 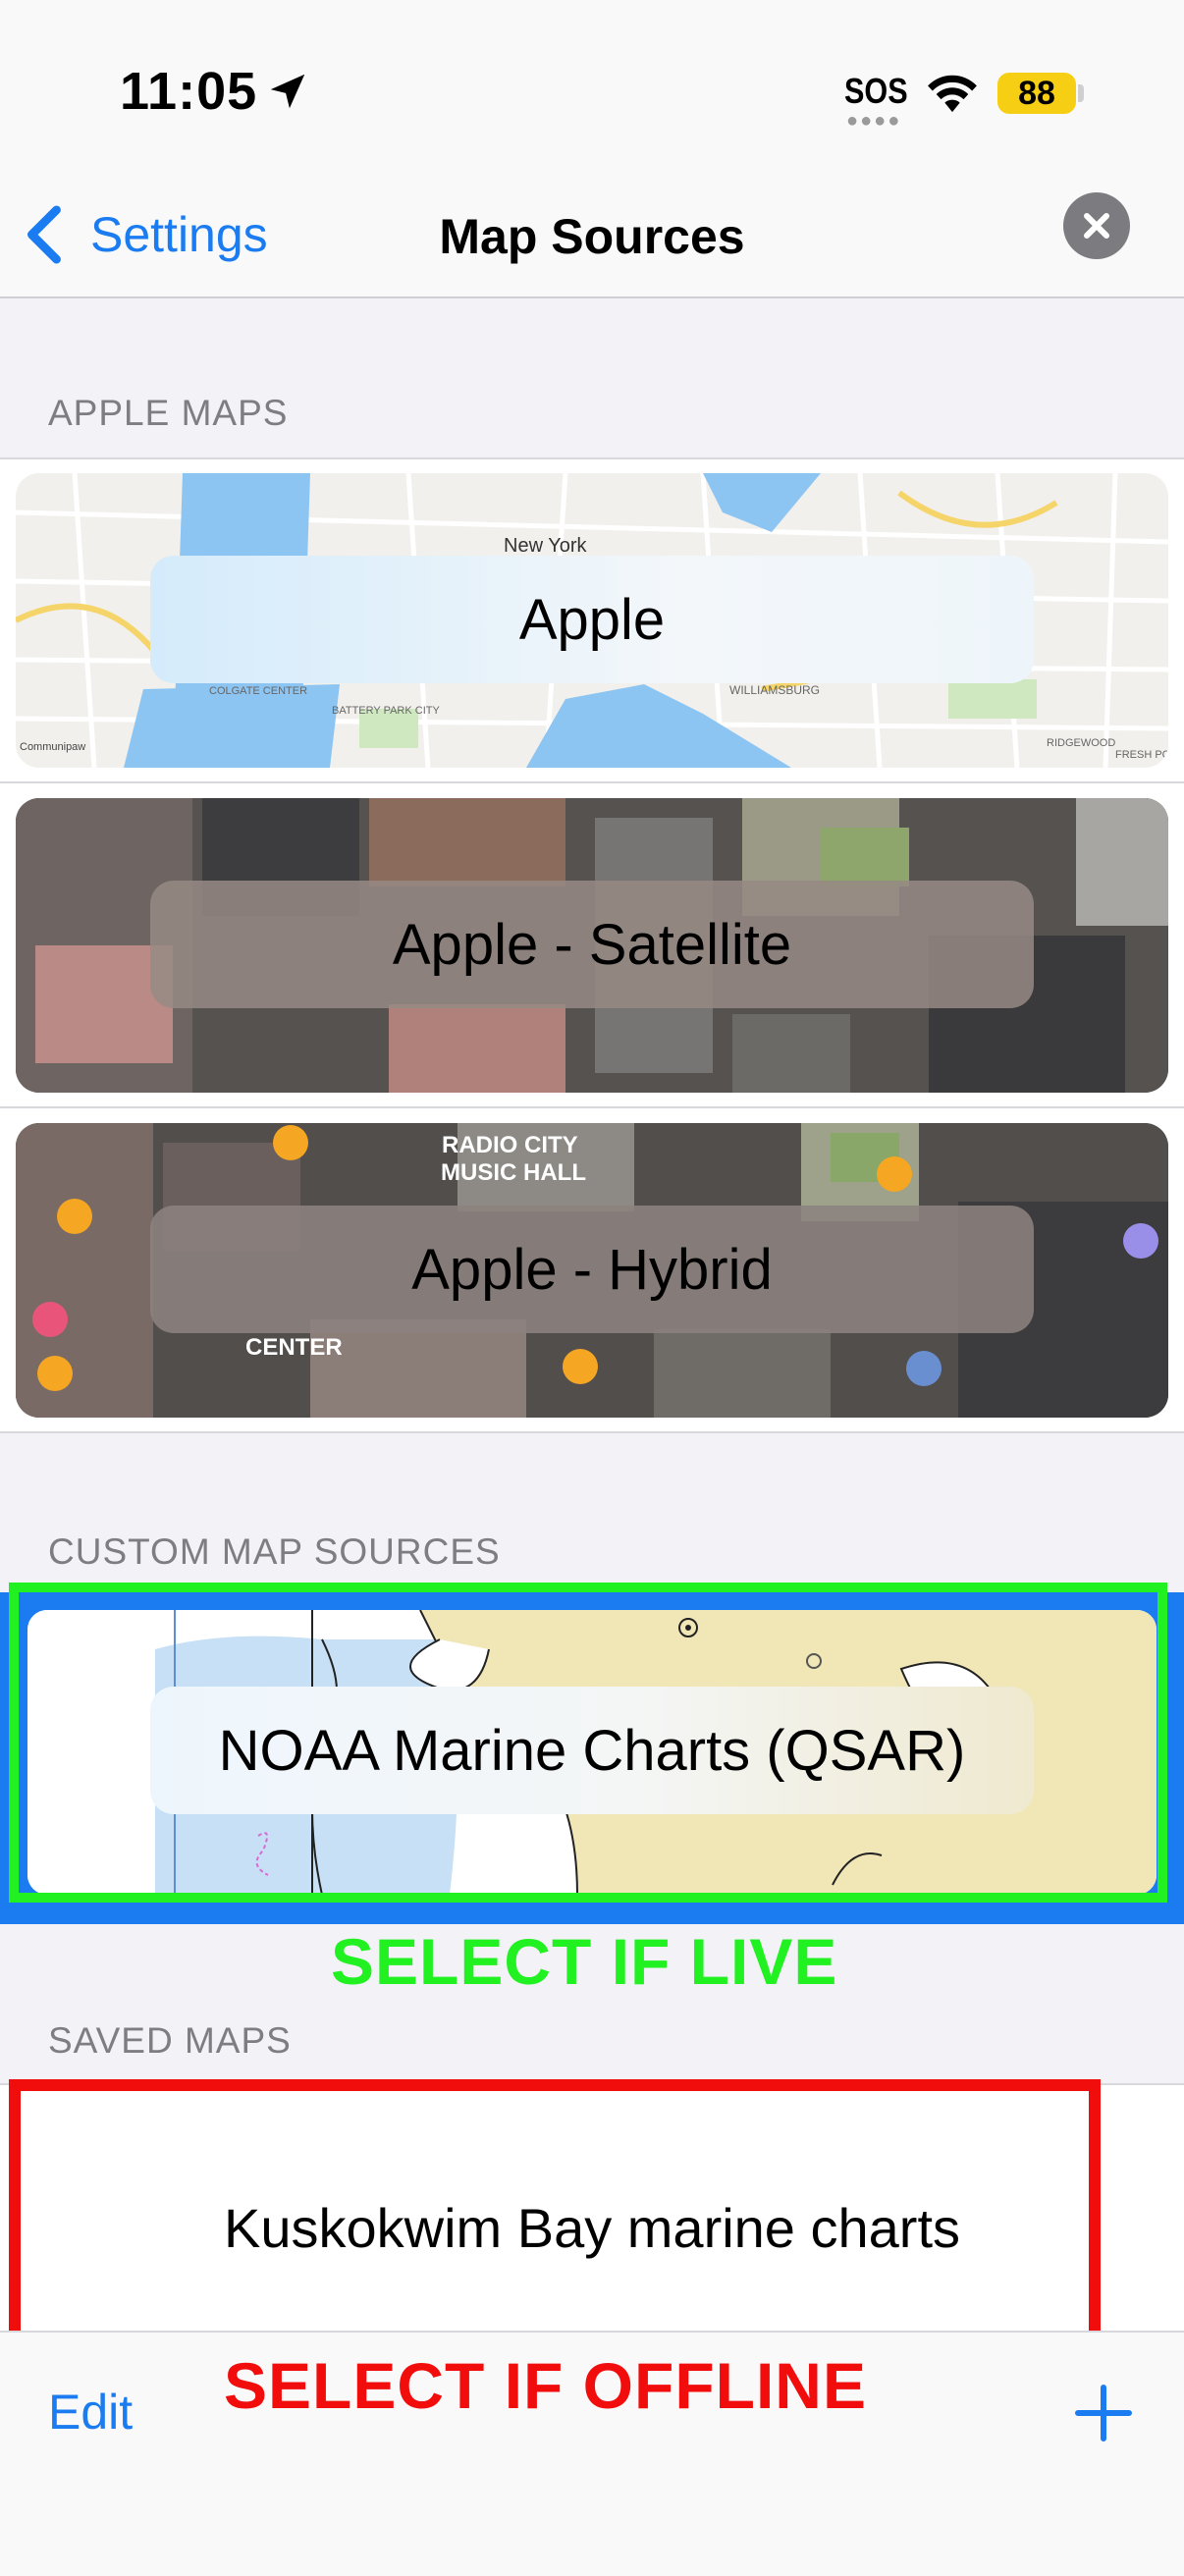 What do you see at coordinates (588, 1743) in the screenshot?
I see `annotation-box-live` at bounding box center [588, 1743].